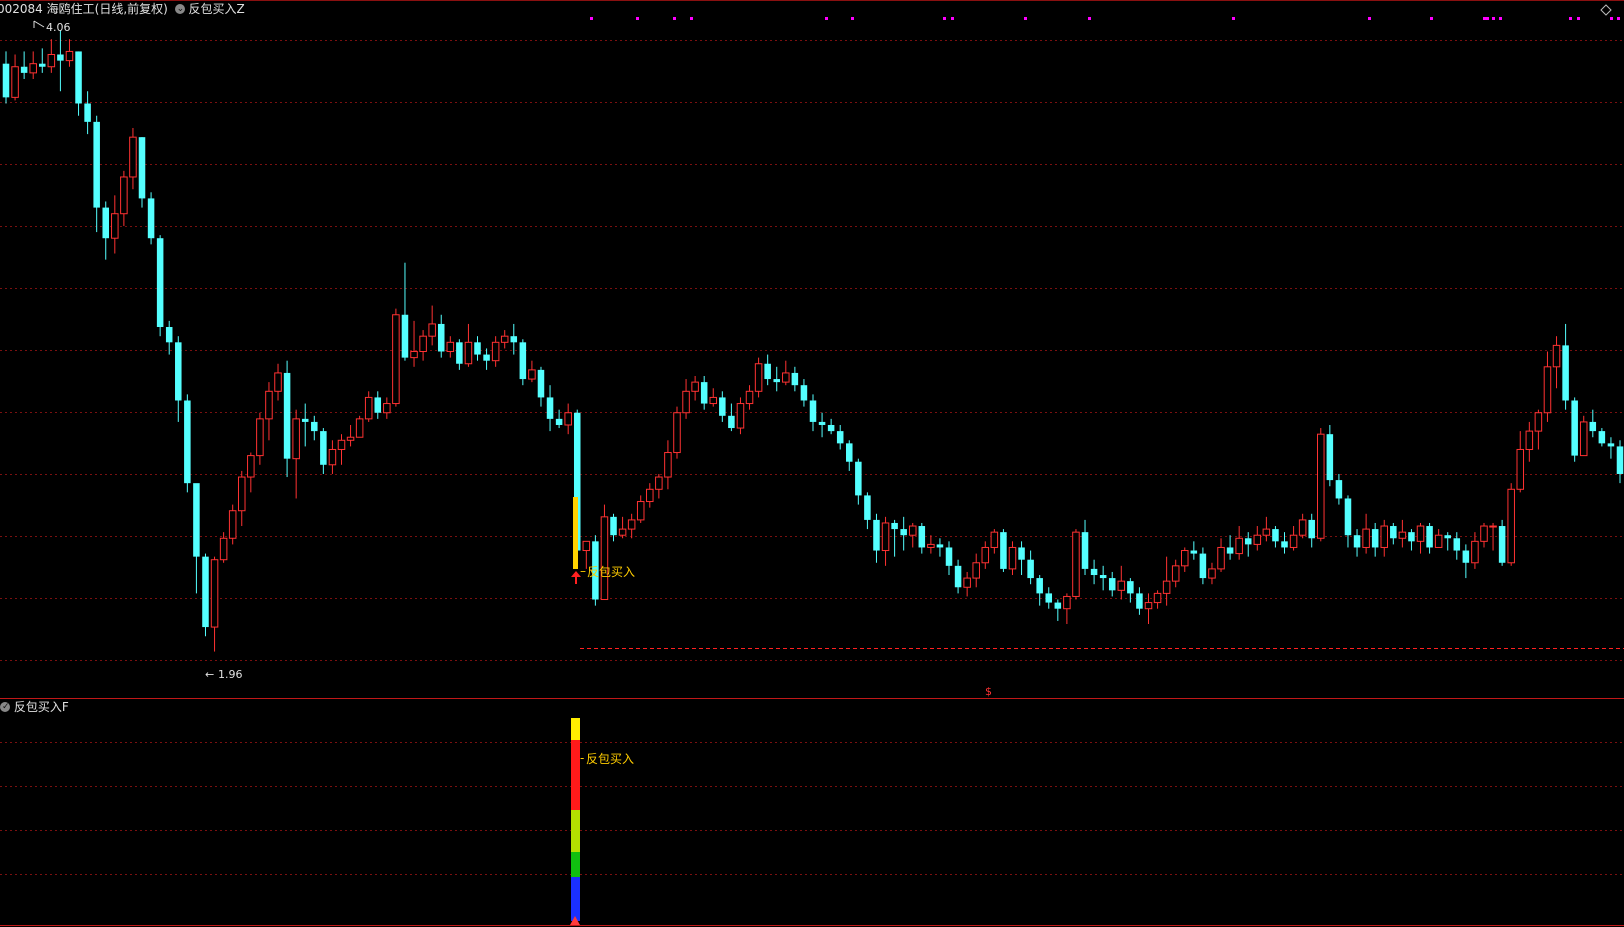 The width and height of the screenshot is (1624, 927). Describe the element at coordinates (611, 572) in the screenshot. I see `signal-label-main: 反包买入` at that location.